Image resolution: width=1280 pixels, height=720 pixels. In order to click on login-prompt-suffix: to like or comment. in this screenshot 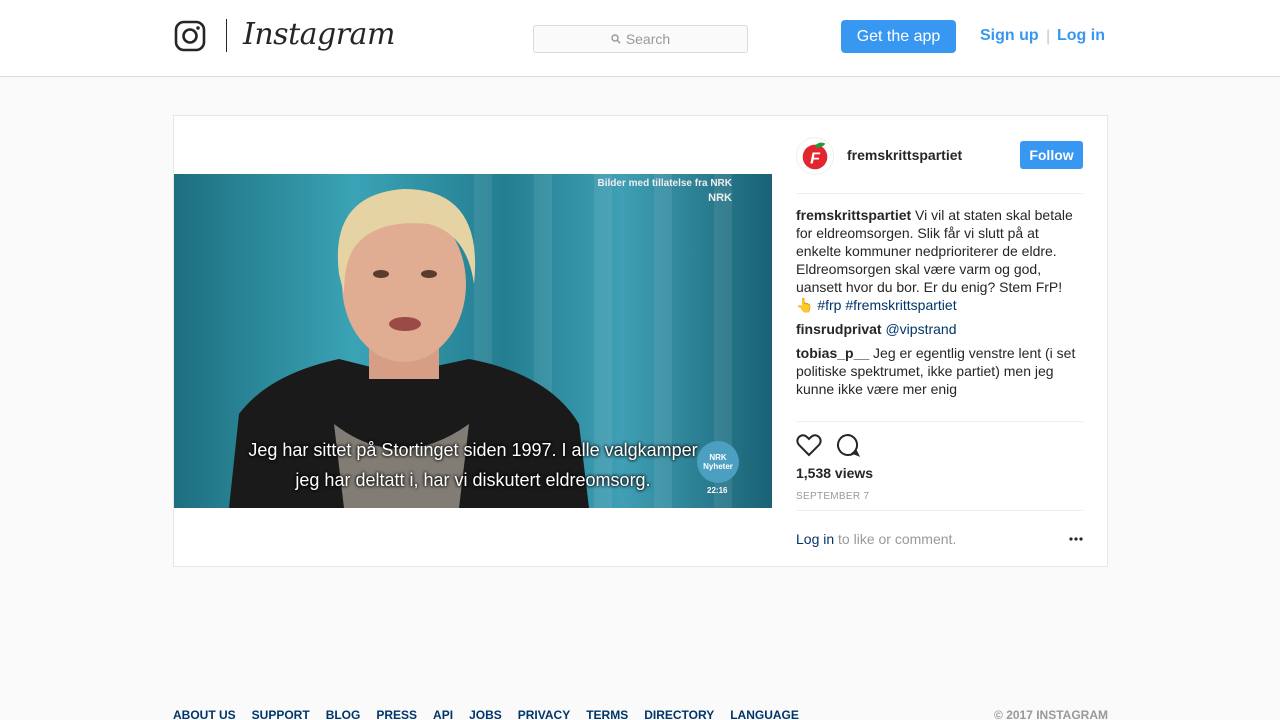, I will do `click(895, 539)`.